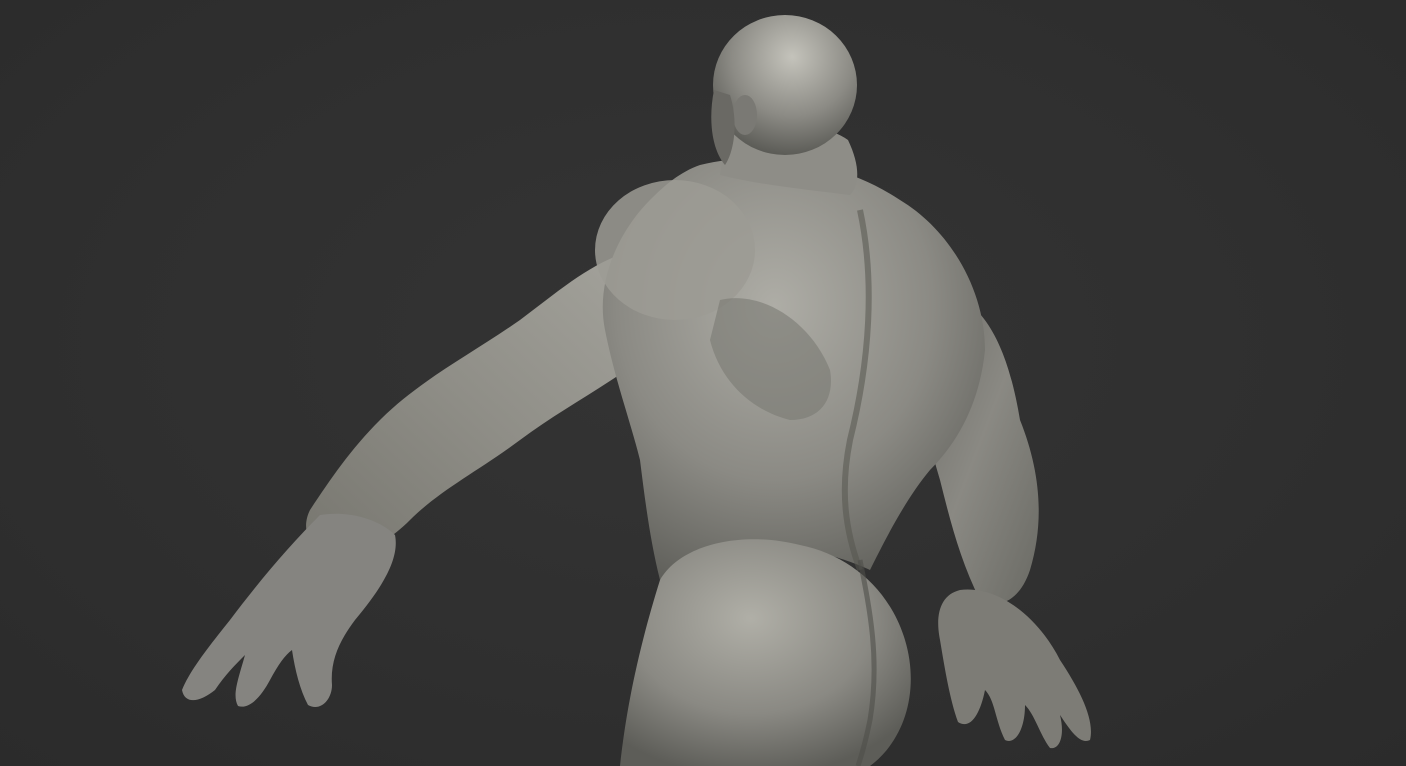  I want to click on head-shape, so click(785, 85).